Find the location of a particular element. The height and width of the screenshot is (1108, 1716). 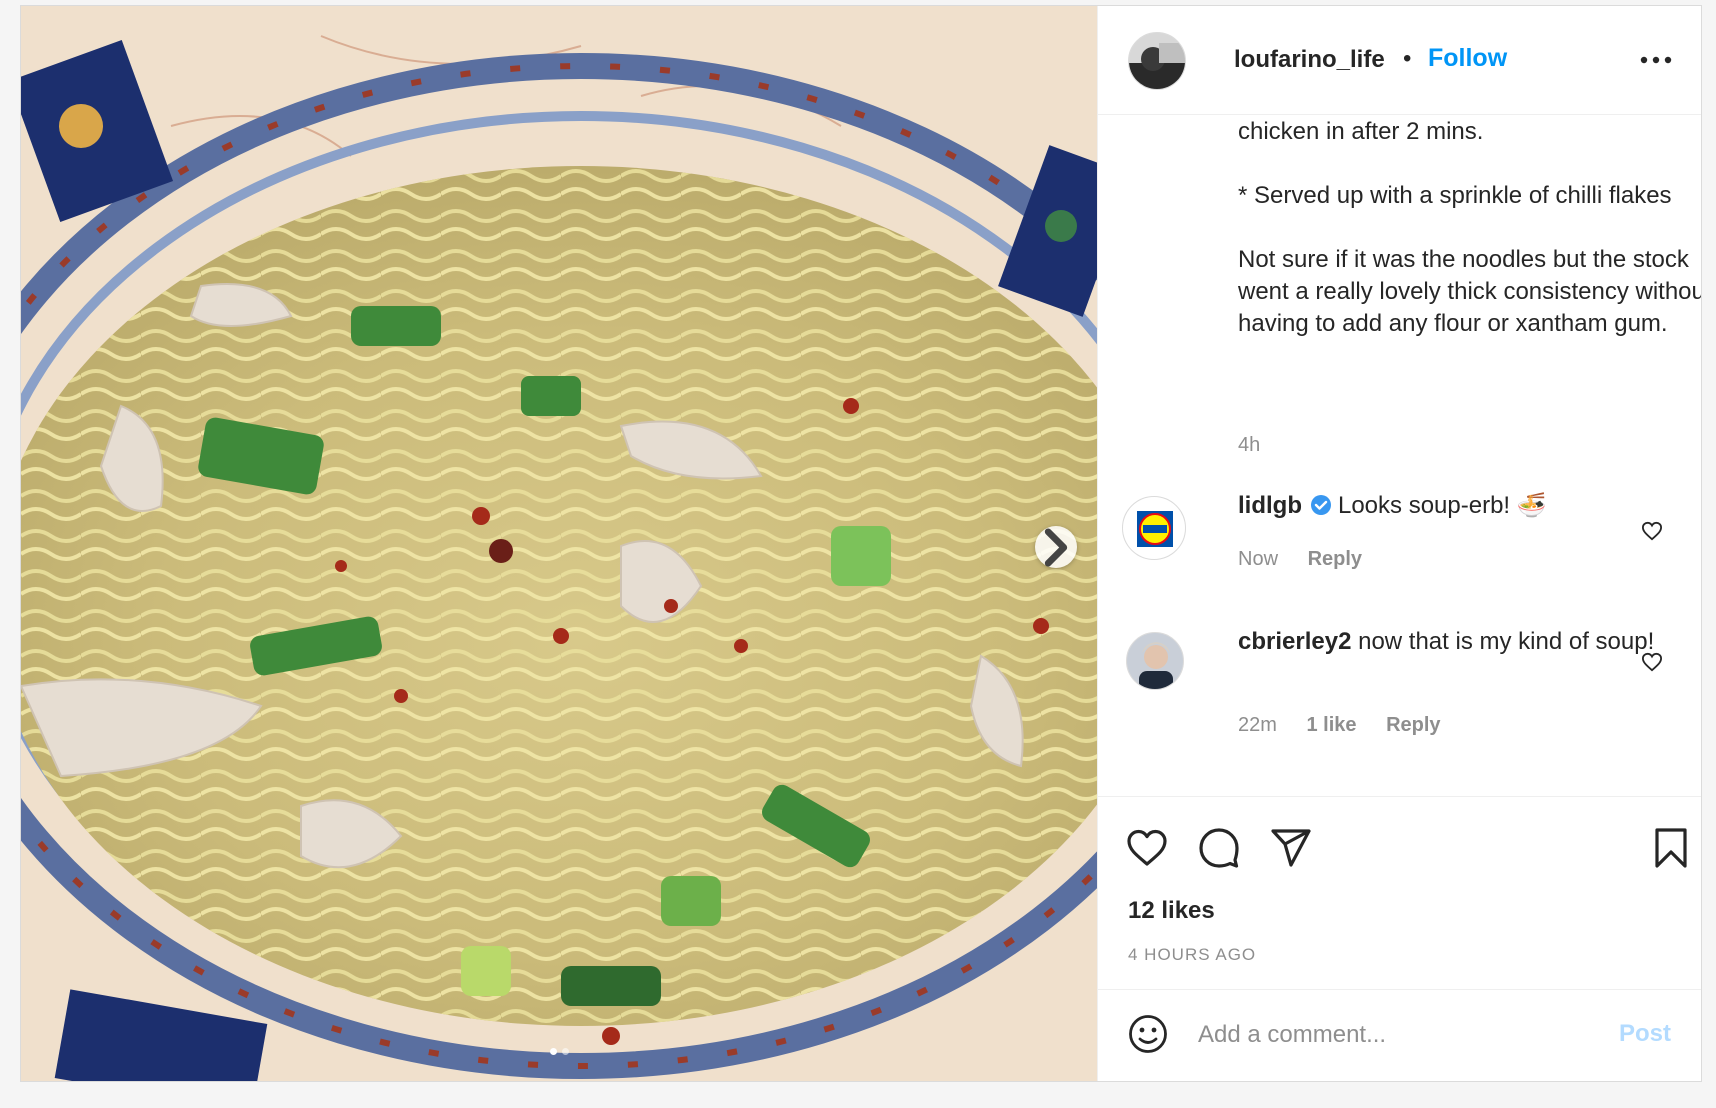

more-options-icon is located at coordinates (1656, 60).